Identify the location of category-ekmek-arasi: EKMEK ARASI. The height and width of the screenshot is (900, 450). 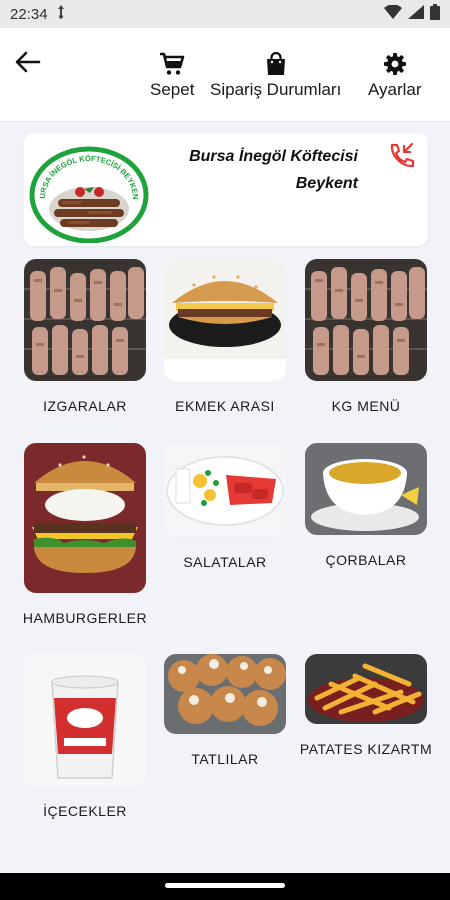
(232, 338).